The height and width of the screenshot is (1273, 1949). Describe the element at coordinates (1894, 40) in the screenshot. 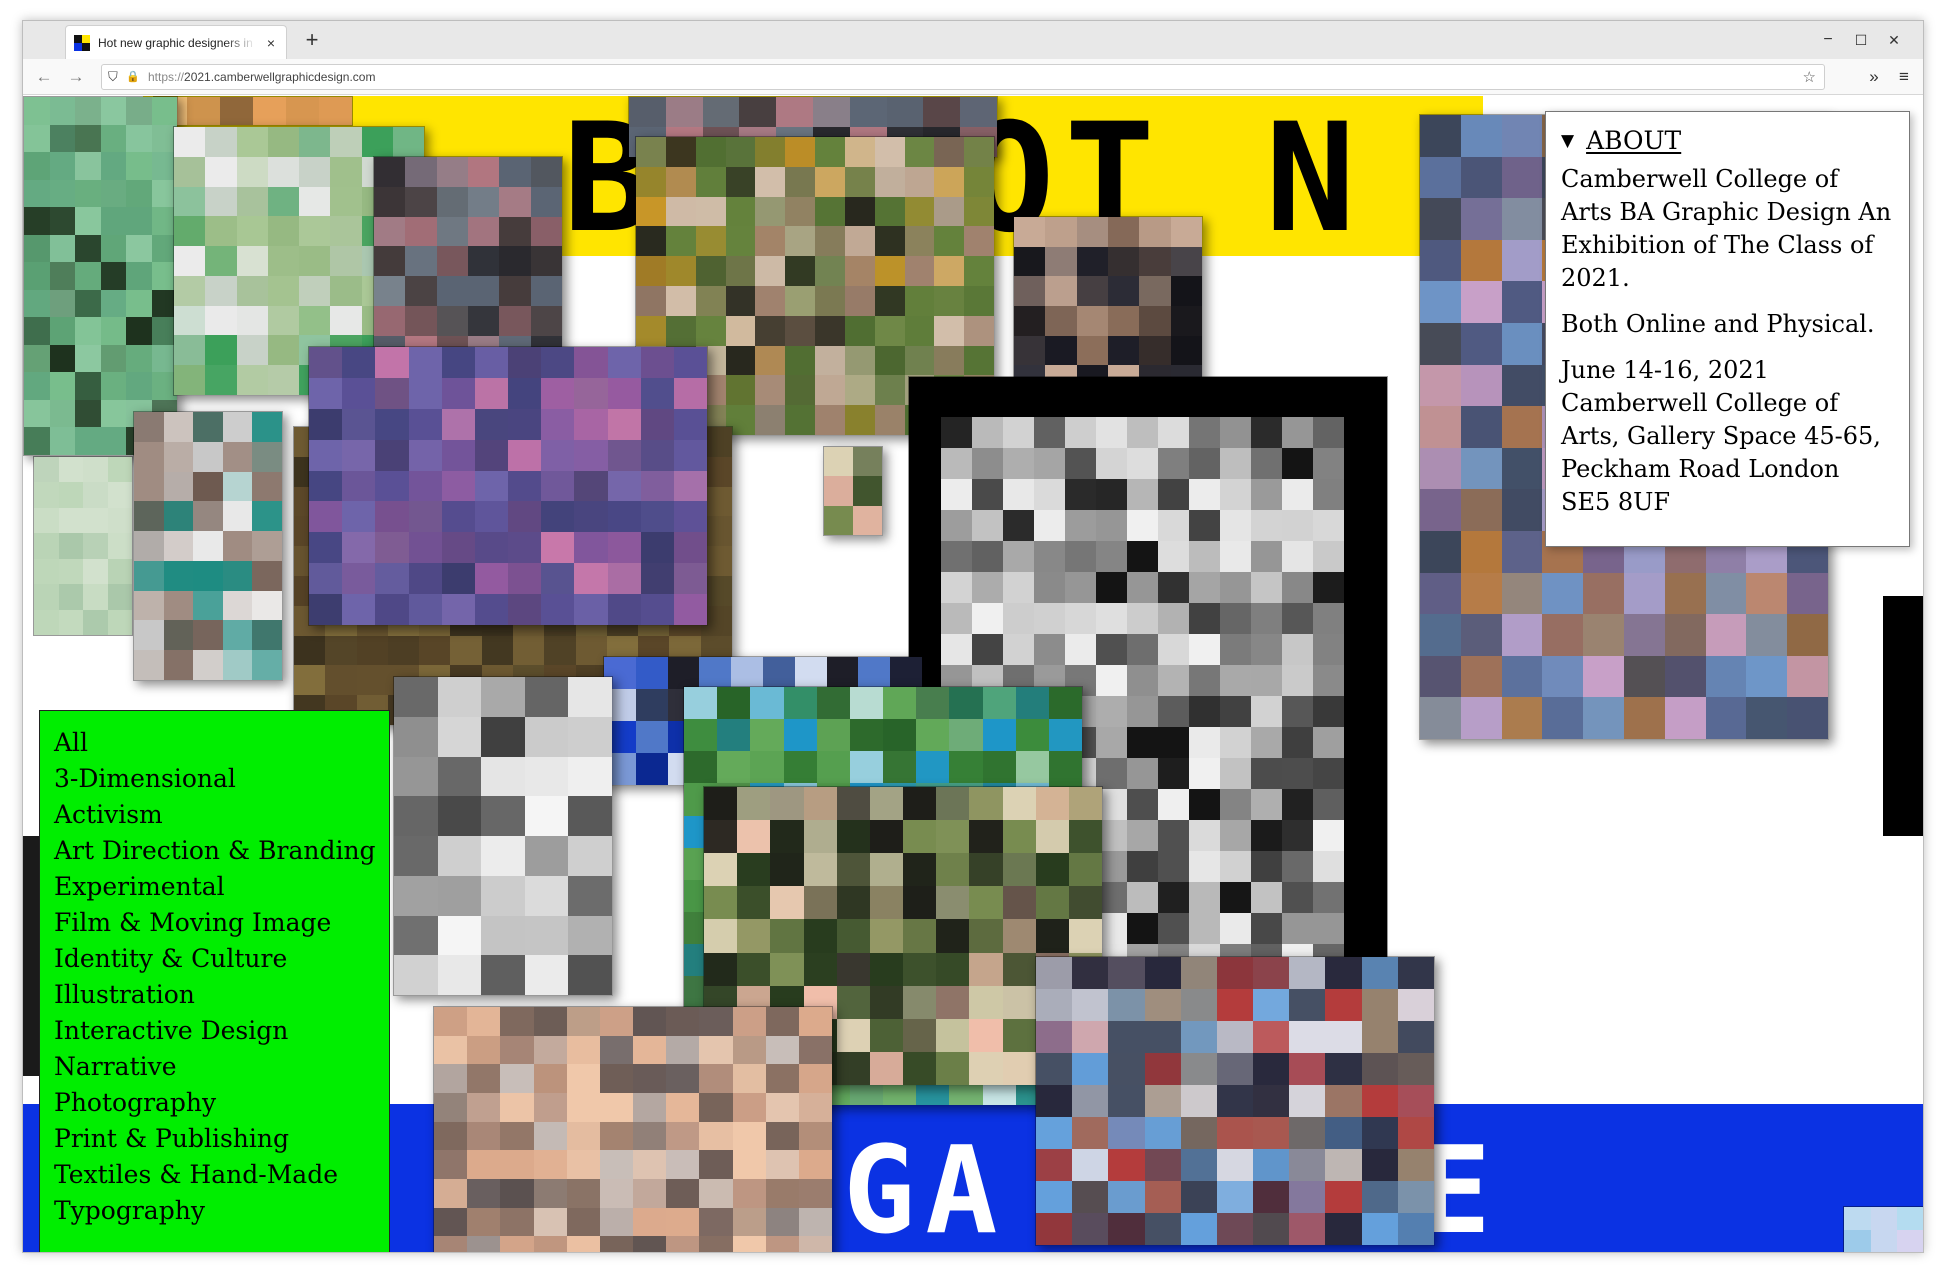

I see `close-window-icon: ✕` at that location.